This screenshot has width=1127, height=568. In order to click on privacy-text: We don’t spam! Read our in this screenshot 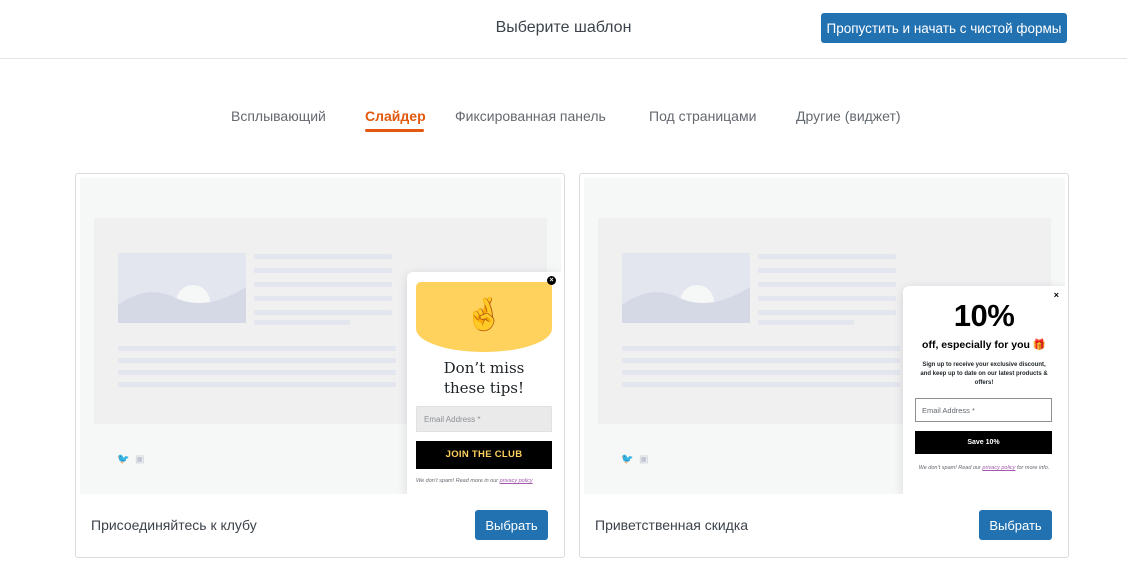, I will do `click(949, 468)`.